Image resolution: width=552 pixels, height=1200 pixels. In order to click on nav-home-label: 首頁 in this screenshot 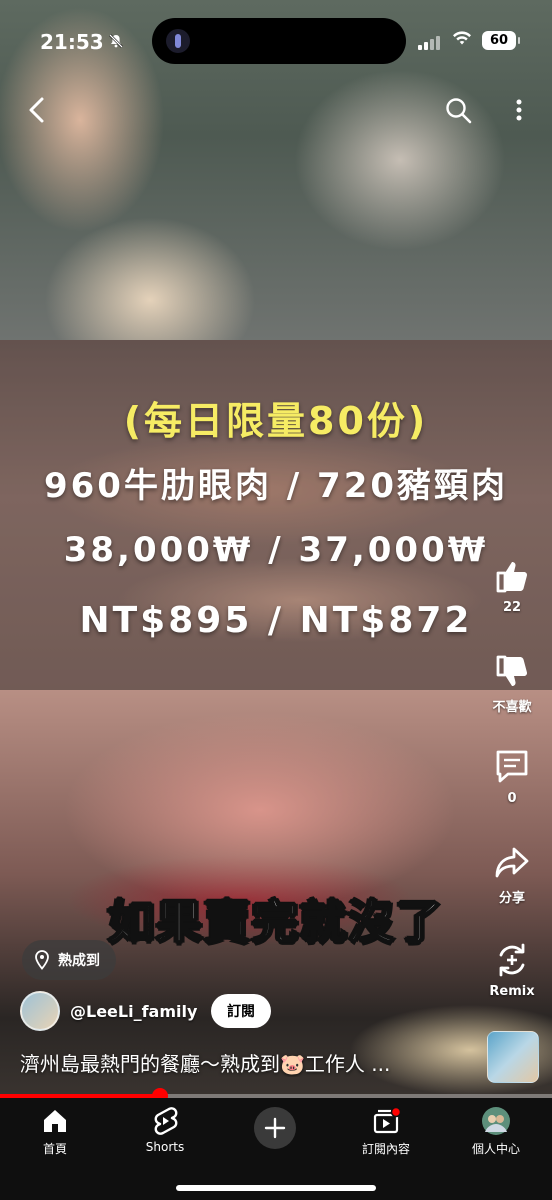, I will do `click(54, 1149)`.